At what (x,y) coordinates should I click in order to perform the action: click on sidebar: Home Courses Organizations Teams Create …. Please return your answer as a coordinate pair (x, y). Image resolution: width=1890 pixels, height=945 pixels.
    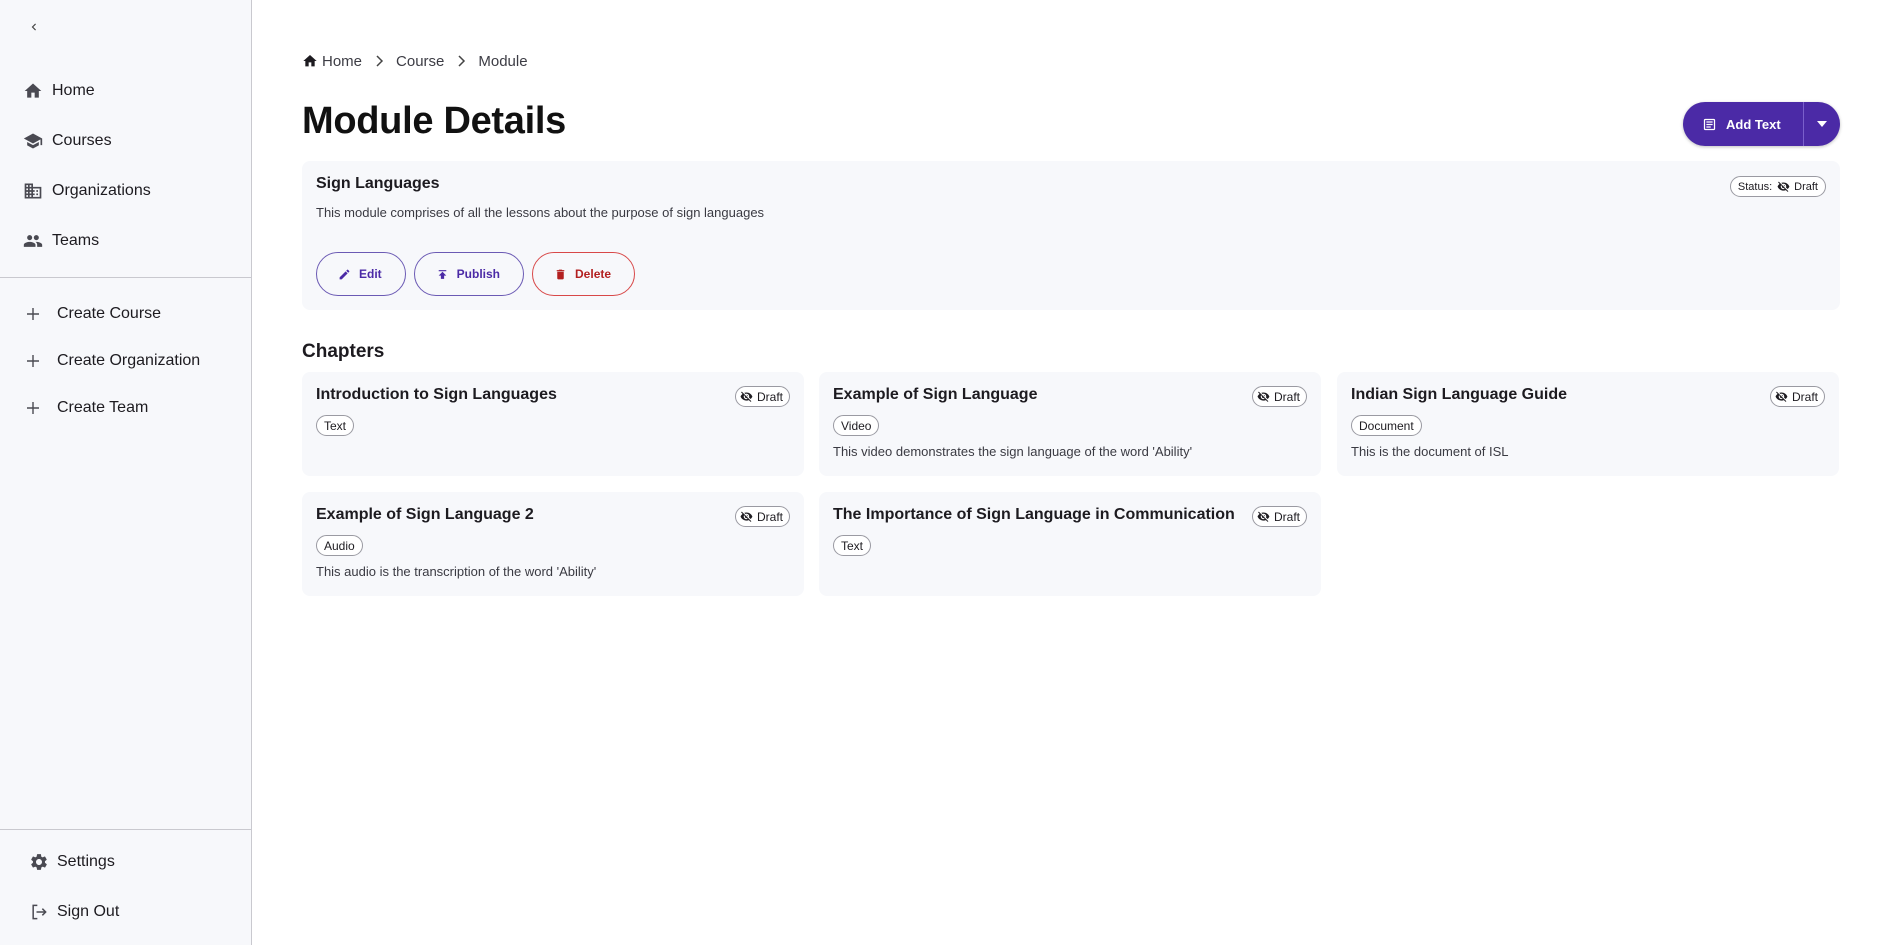
    Looking at the image, I should click on (126, 472).